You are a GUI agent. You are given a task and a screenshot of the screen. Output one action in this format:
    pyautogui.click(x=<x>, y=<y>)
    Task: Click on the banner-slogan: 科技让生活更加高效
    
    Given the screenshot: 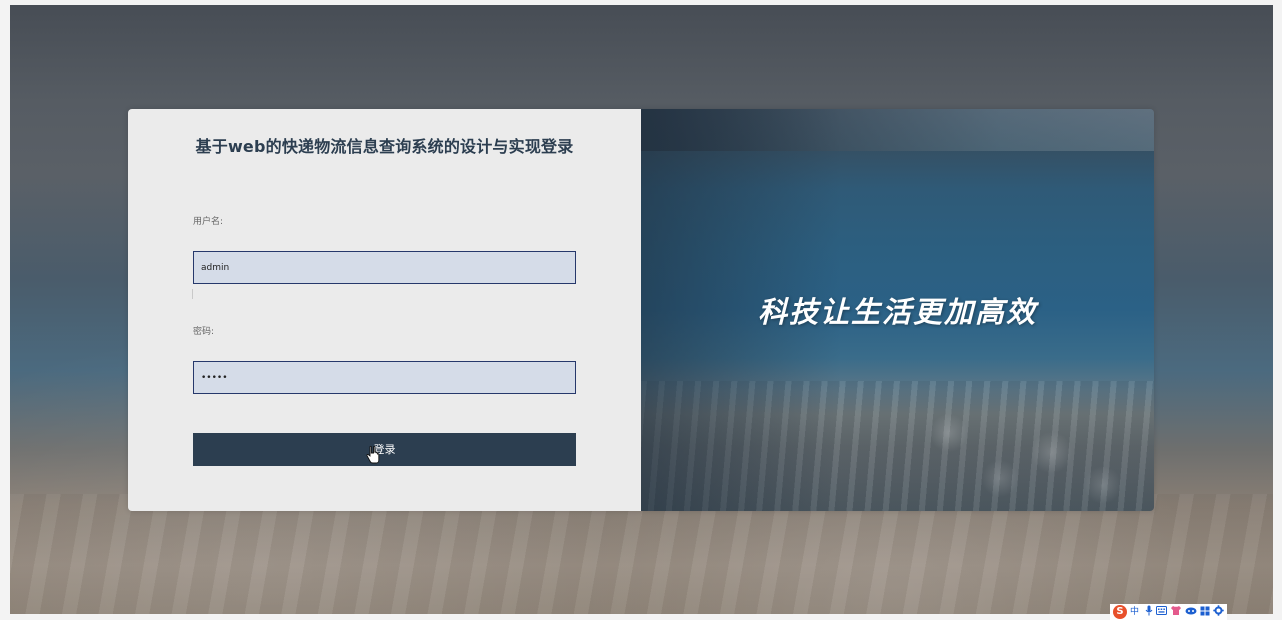 What is the action you would take?
    pyautogui.click(x=897, y=312)
    